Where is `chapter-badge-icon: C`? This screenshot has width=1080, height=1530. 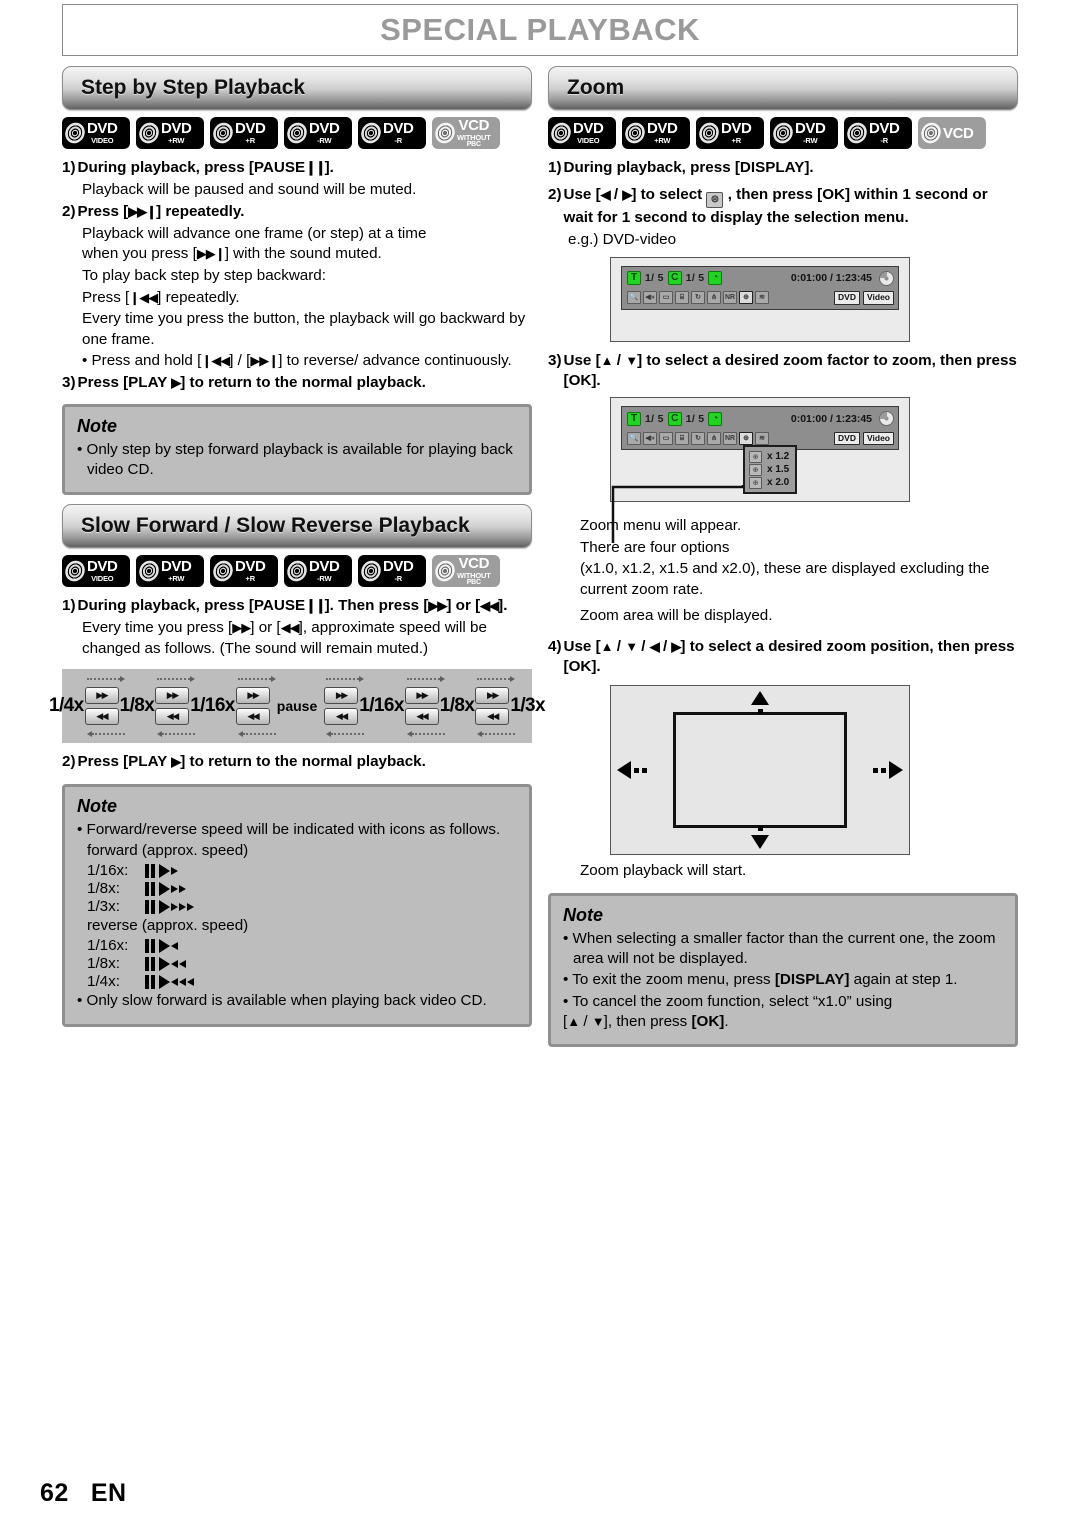 chapter-badge-icon: C is located at coordinates (674, 418).